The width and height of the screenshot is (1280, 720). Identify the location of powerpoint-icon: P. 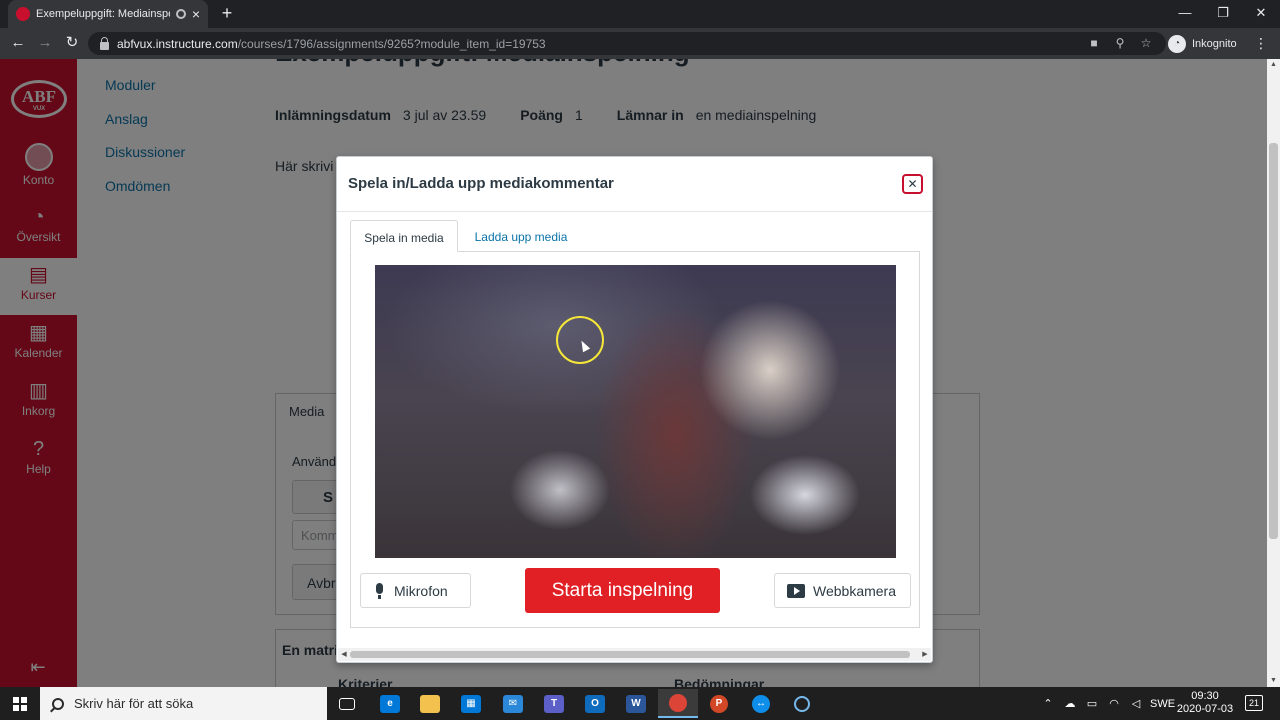
(719, 703).